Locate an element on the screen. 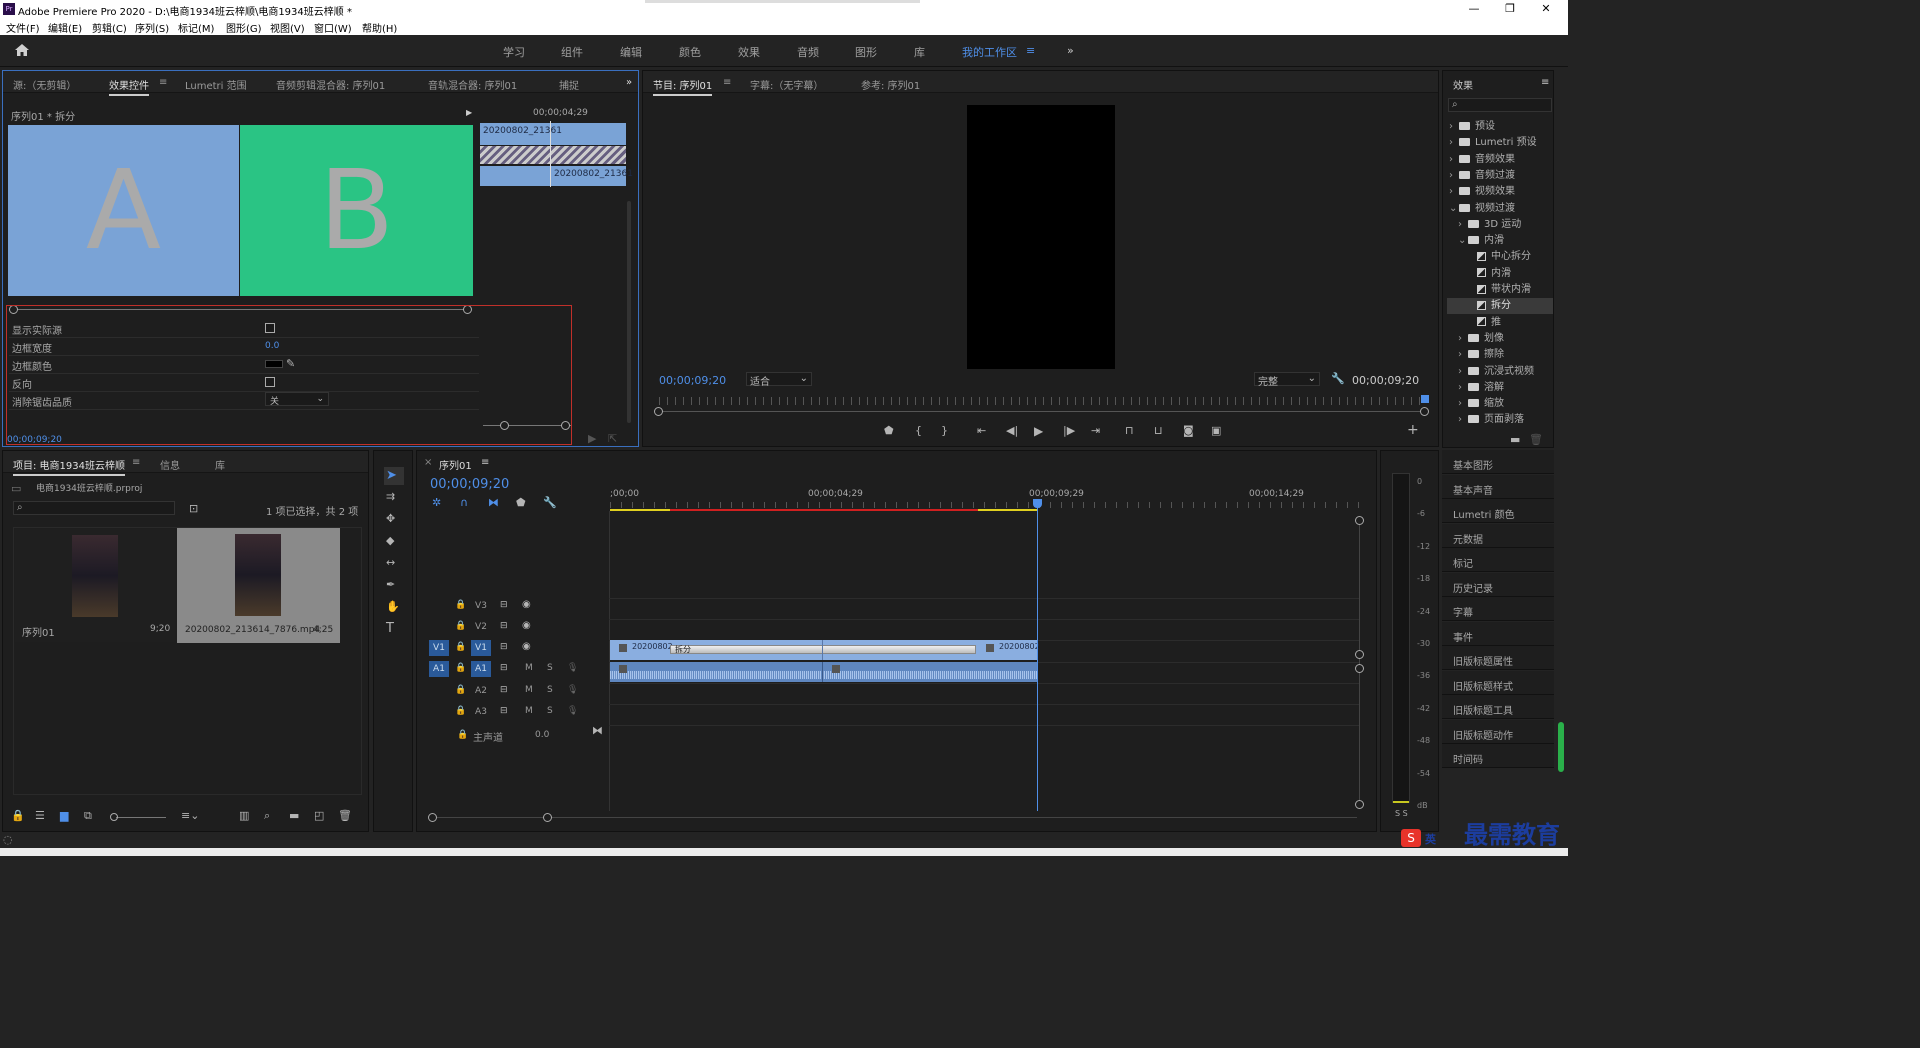 The image size is (1920, 1048). filter-icon: ▶ is located at coordinates (592, 439).